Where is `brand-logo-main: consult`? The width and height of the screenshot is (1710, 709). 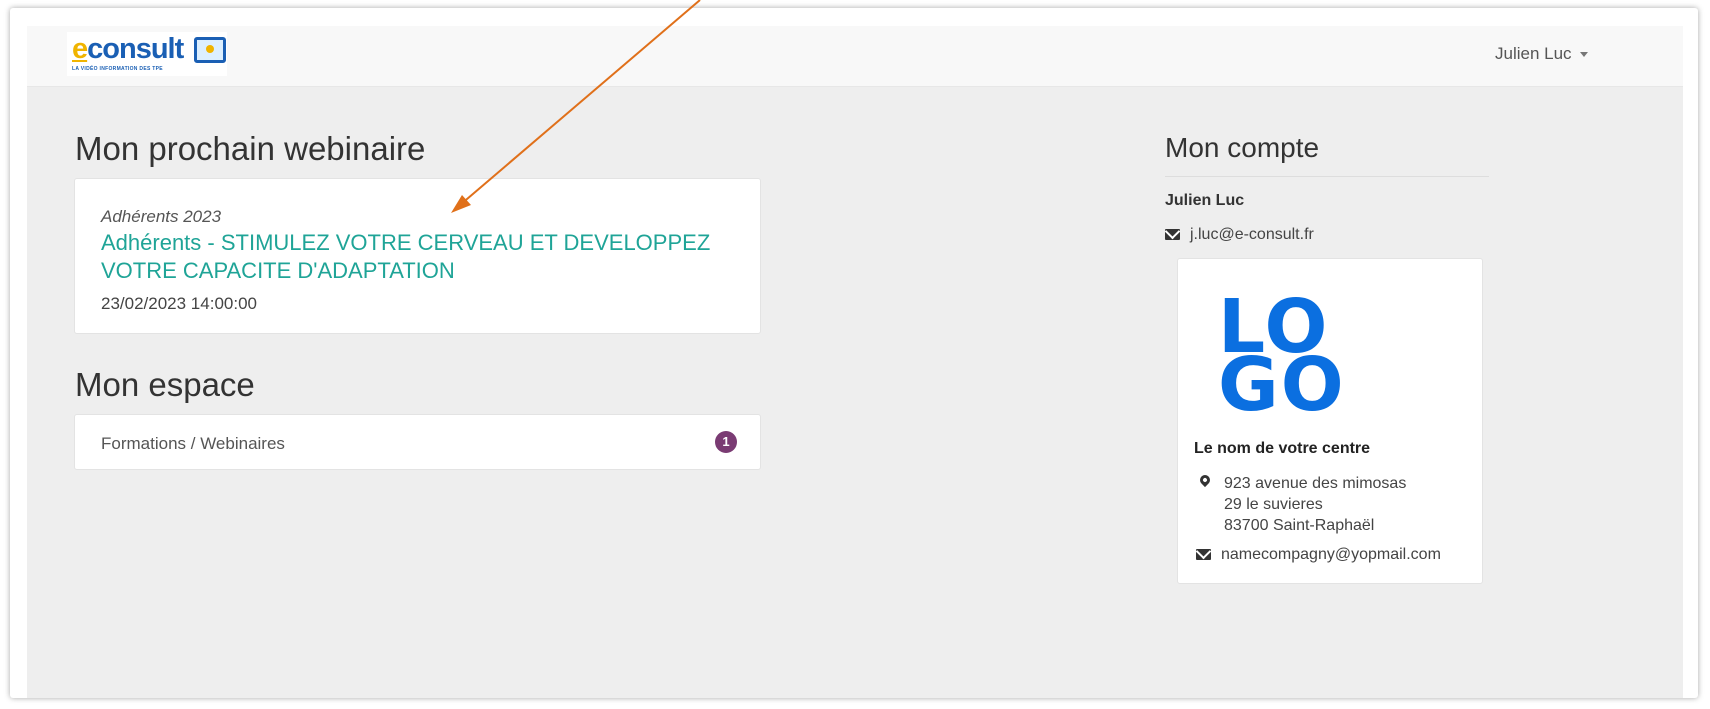 brand-logo-main: consult is located at coordinates (135, 49).